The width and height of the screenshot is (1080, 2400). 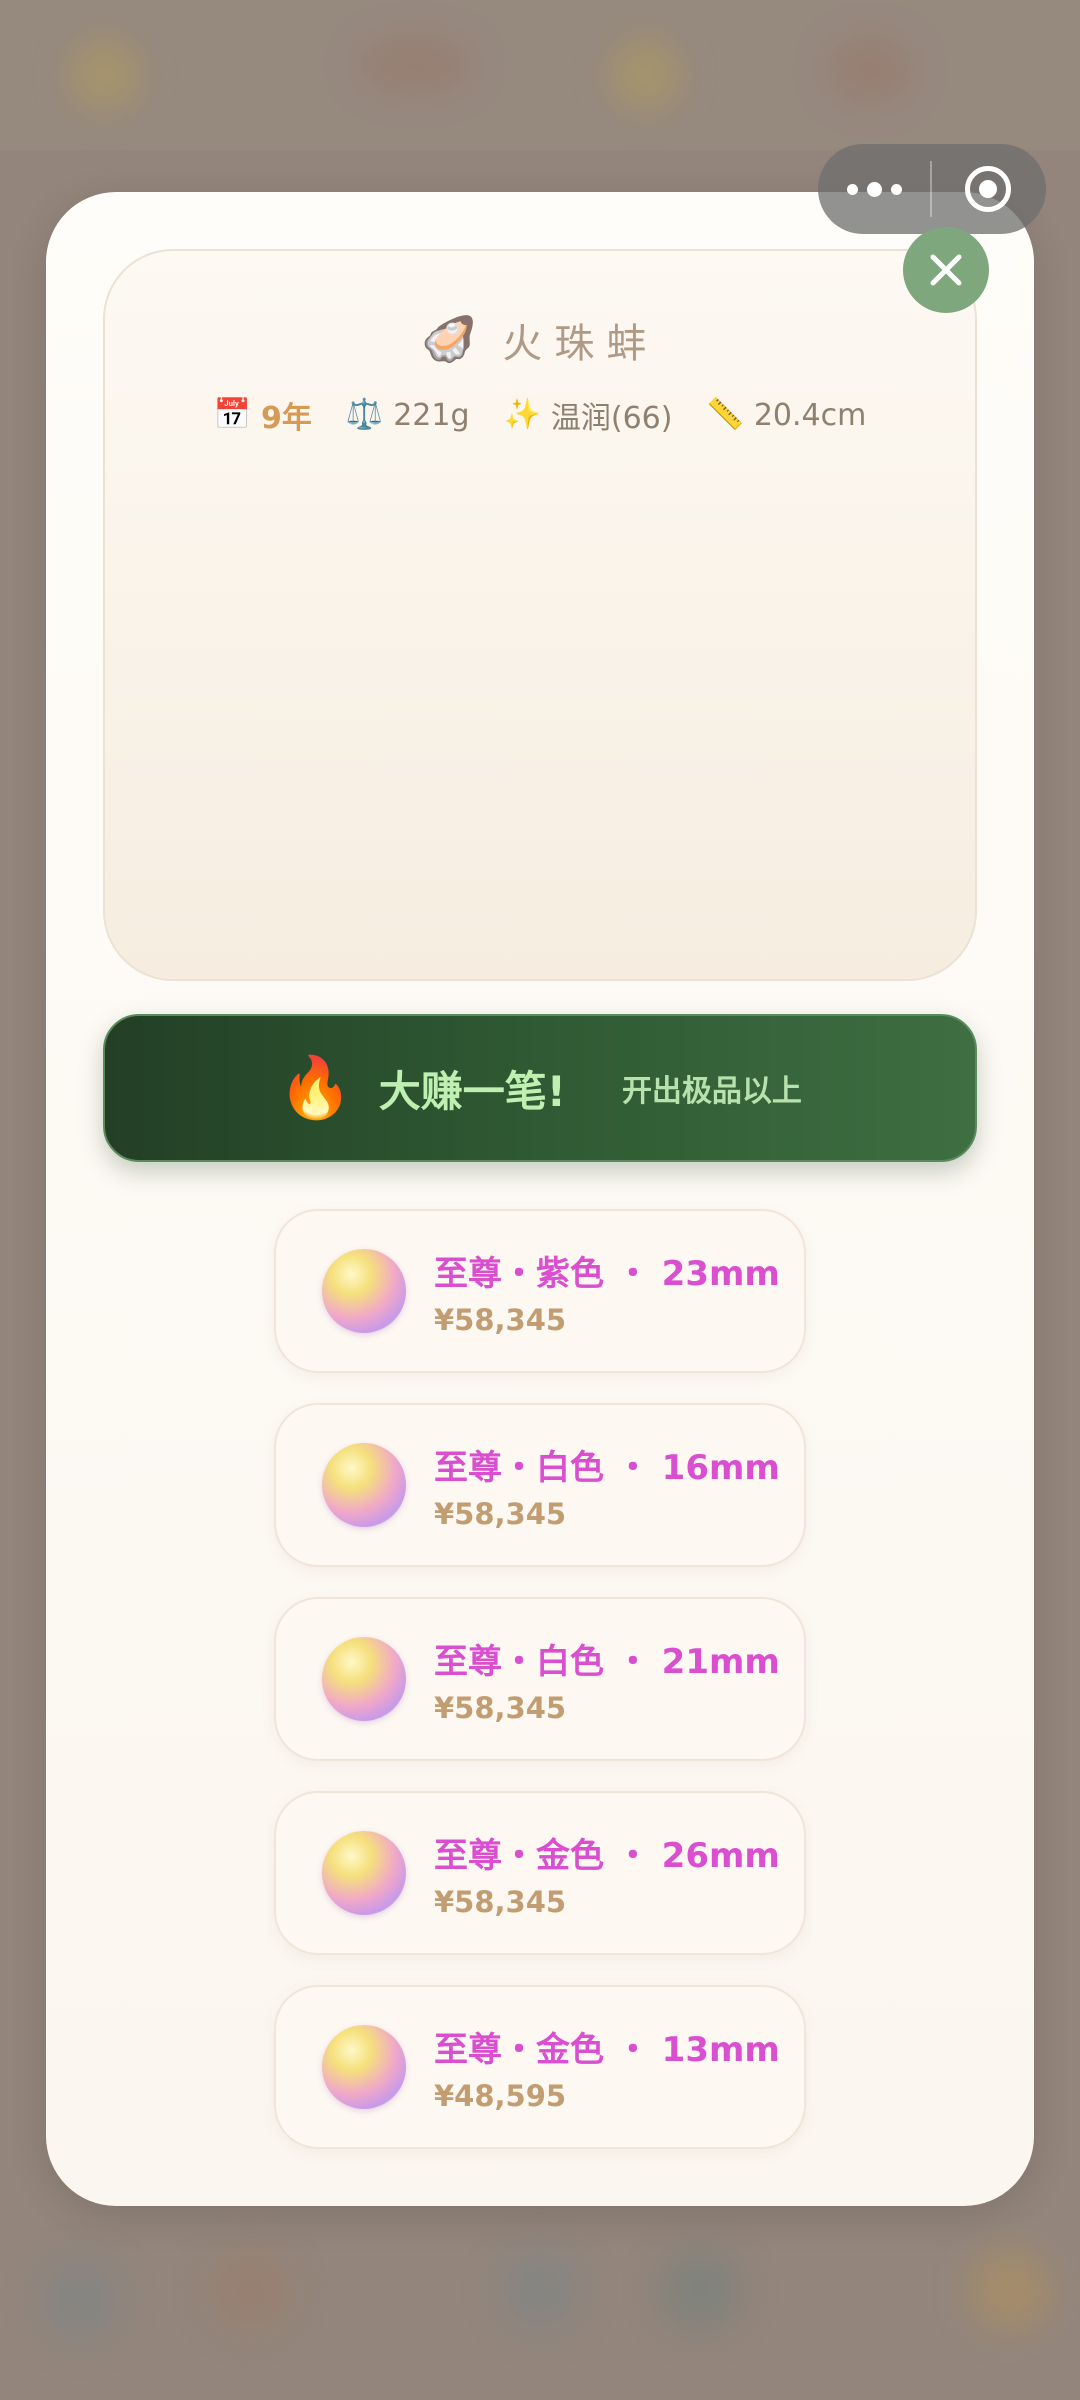 I want to click on ruler-icon: 📏, so click(x=725, y=414).